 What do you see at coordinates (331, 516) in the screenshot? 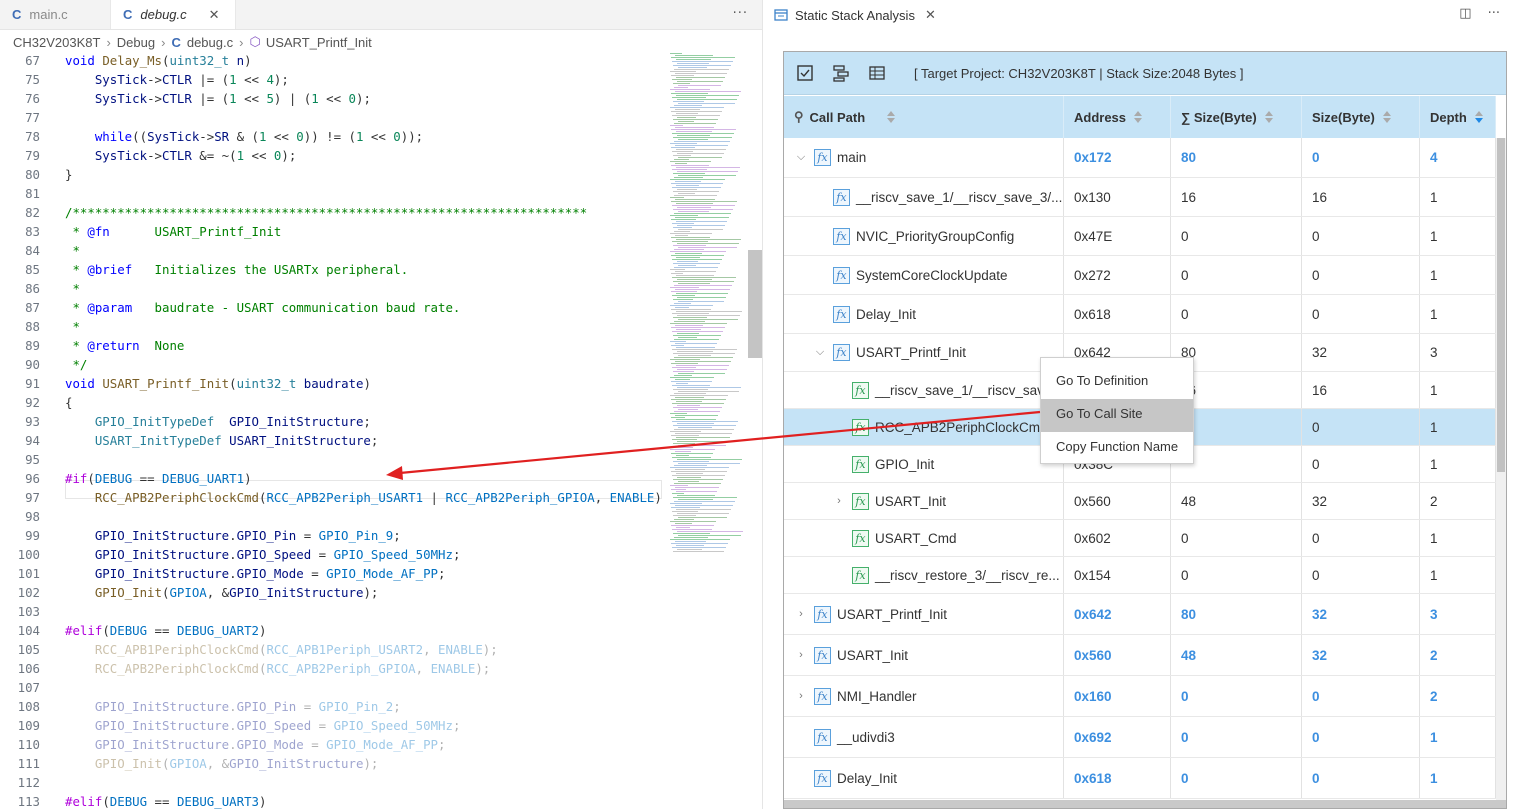
I see `code-line: 98` at bounding box center [331, 516].